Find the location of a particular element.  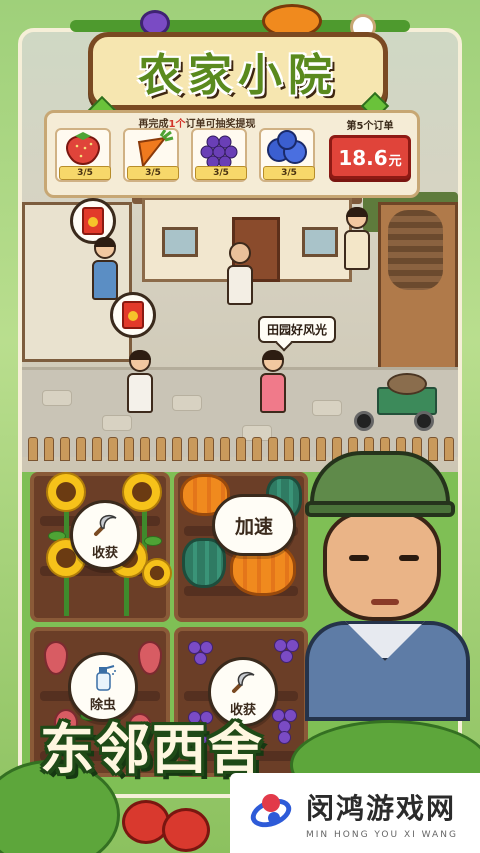

grapes-icon is located at coordinates (219, 152).